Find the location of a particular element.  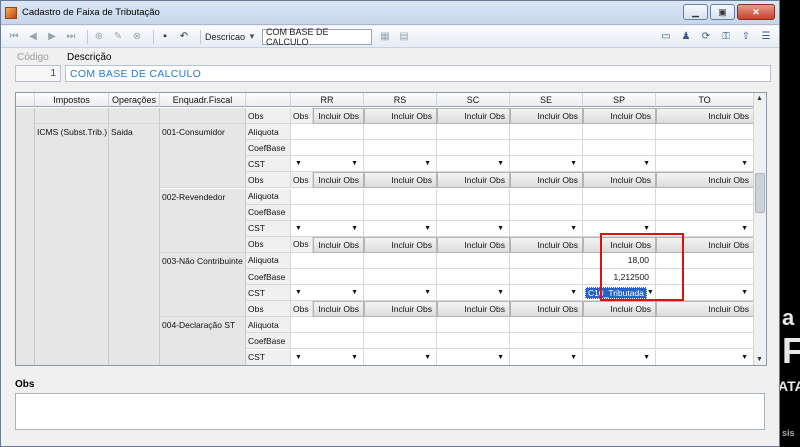

undo-icon: ↶ is located at coordinates (184, 37).